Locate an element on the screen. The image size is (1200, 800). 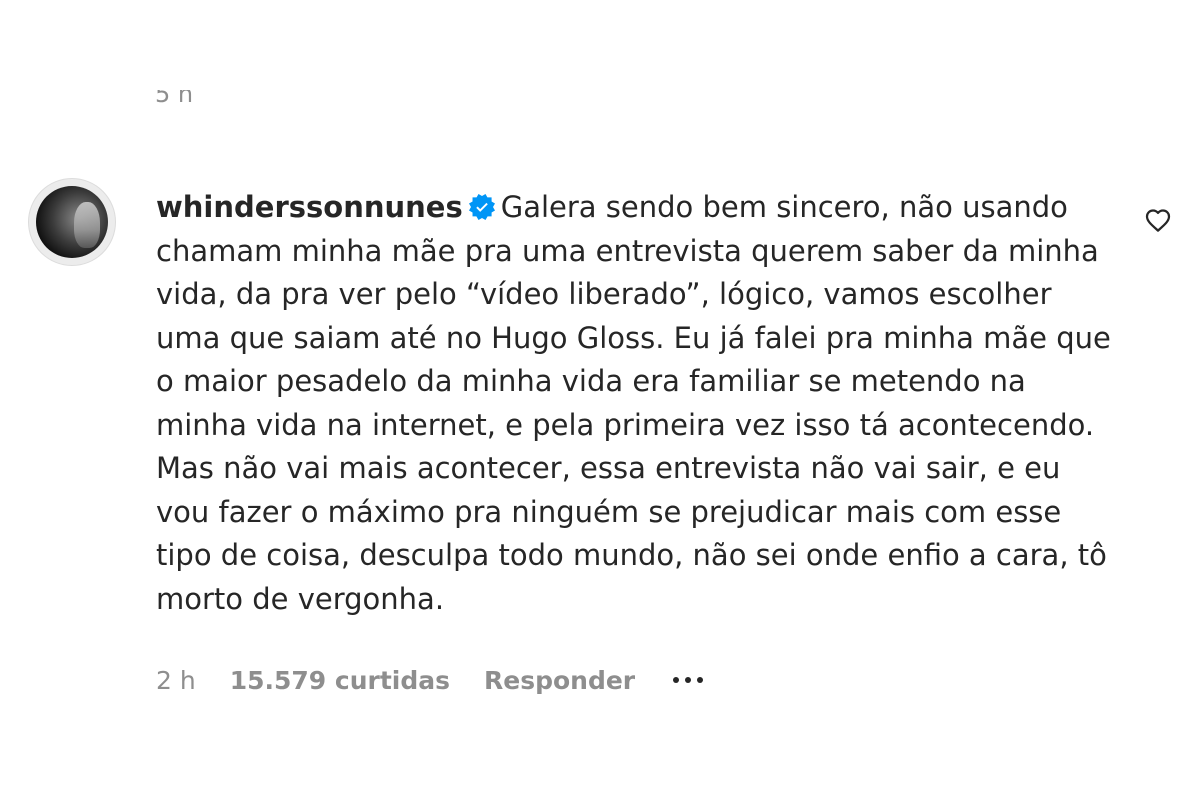
avatar is located at coordinates (72, 222).